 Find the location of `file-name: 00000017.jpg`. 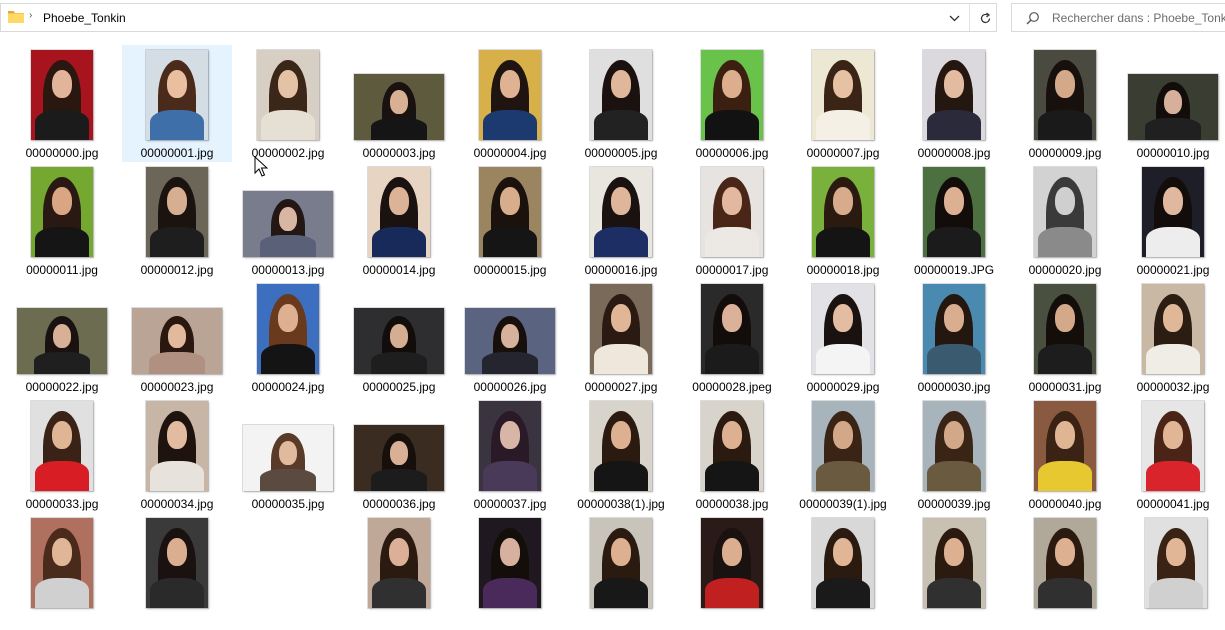

file-name: 00000017.jpg is located at coordinates (732, 270).